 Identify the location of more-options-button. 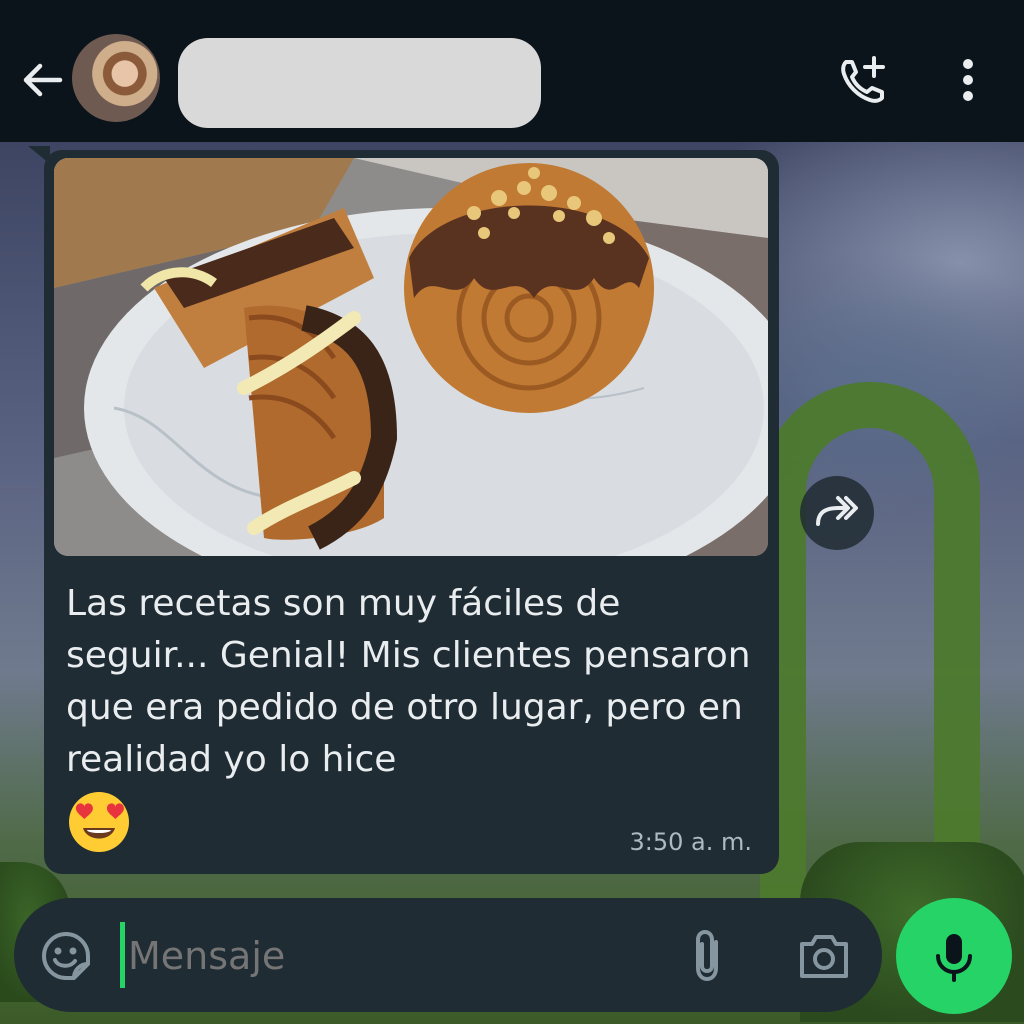
(968, 80).